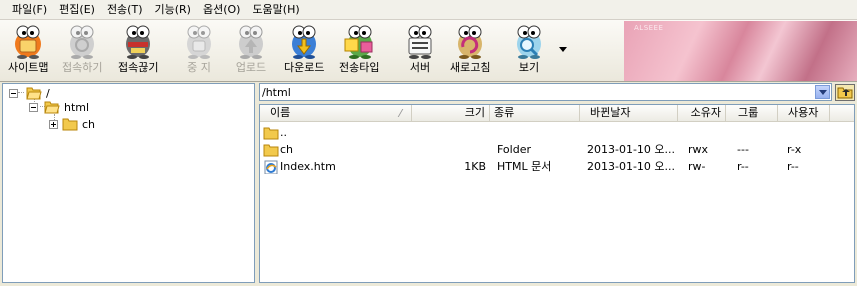  I want to click on tree-label: html, so click(77, 107).